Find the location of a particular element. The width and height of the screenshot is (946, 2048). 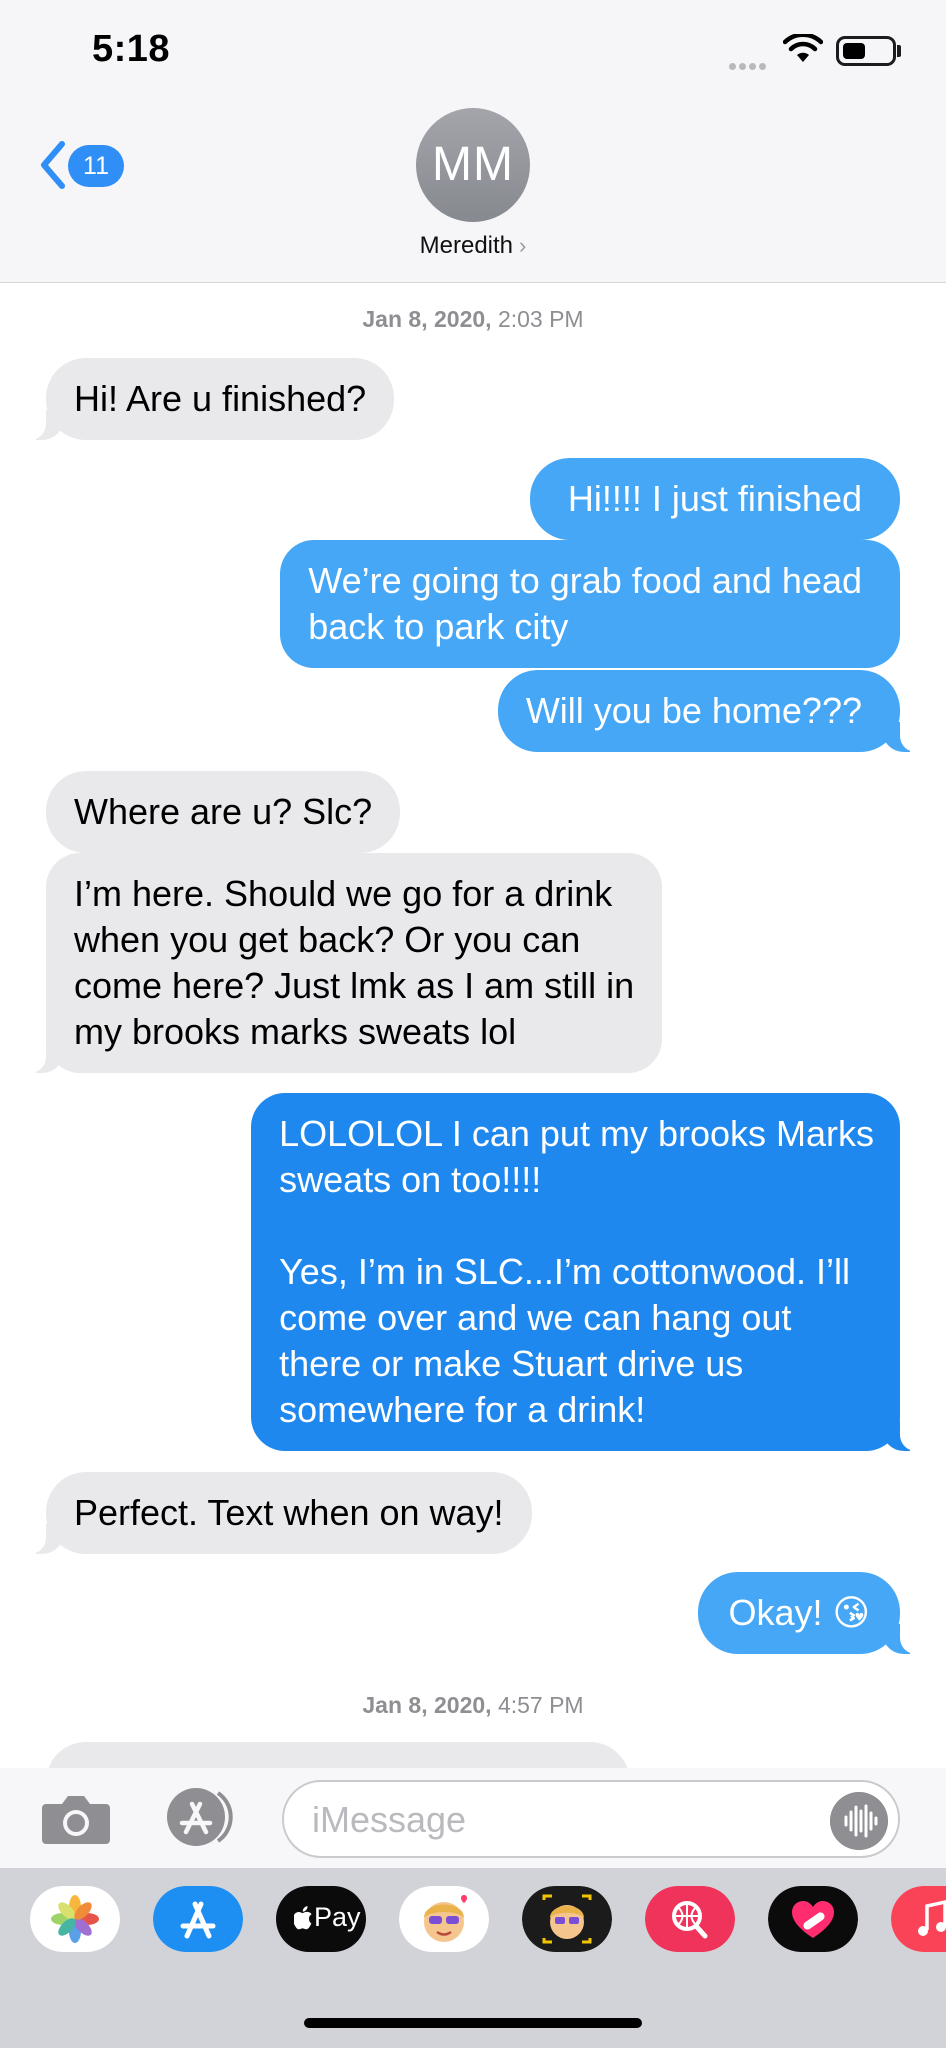

status-time: 5:18 is located at coordinates (131, 49).